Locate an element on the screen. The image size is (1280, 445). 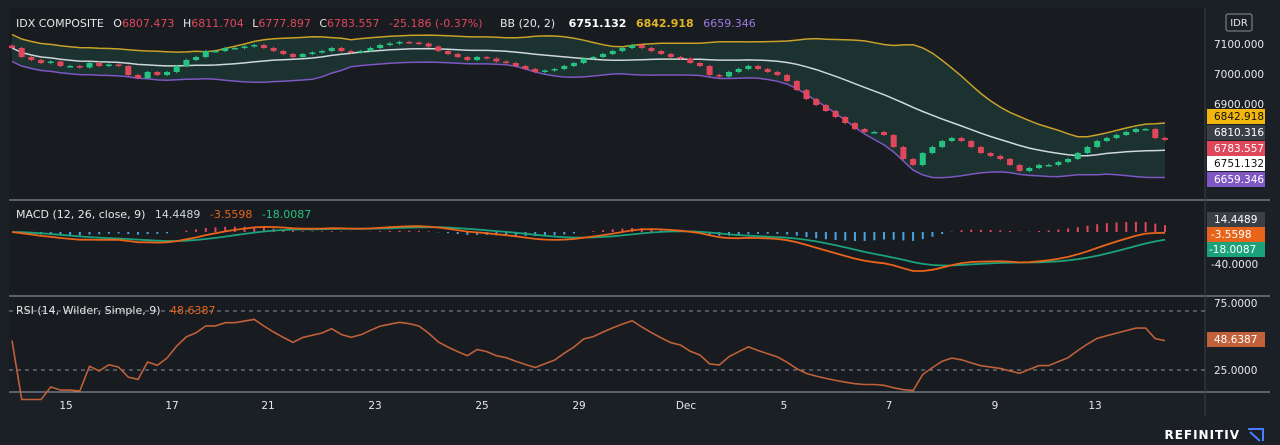
high-value: 6811.704 is located at coordinates (217, 23).